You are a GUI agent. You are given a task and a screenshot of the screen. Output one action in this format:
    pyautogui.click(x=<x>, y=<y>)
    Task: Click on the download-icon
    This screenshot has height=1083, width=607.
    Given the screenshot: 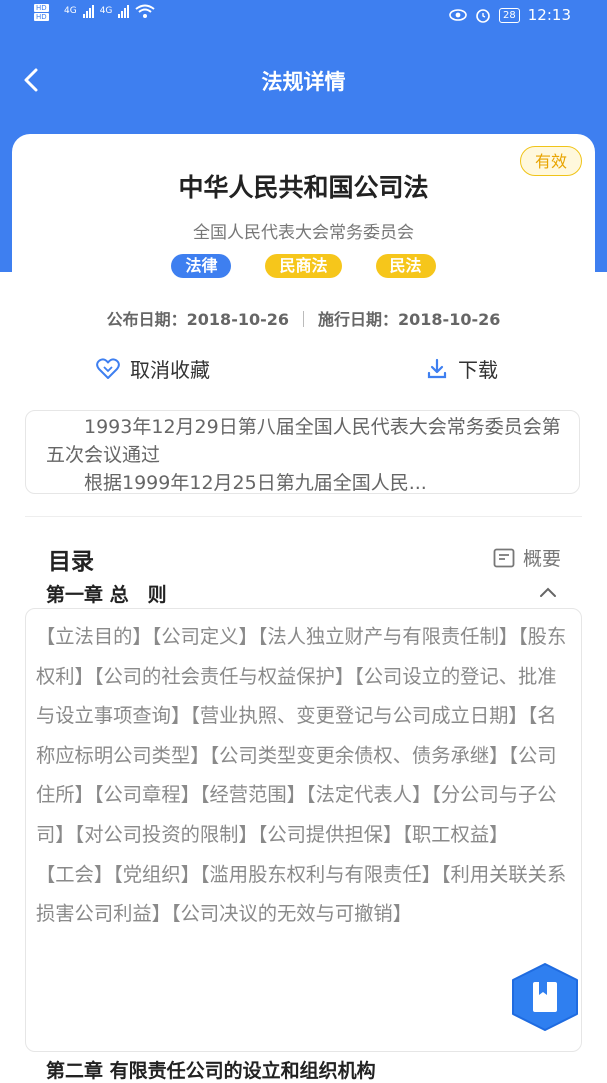 What is the action you would take?
    pyautogui.click(x=437, y=368)
    